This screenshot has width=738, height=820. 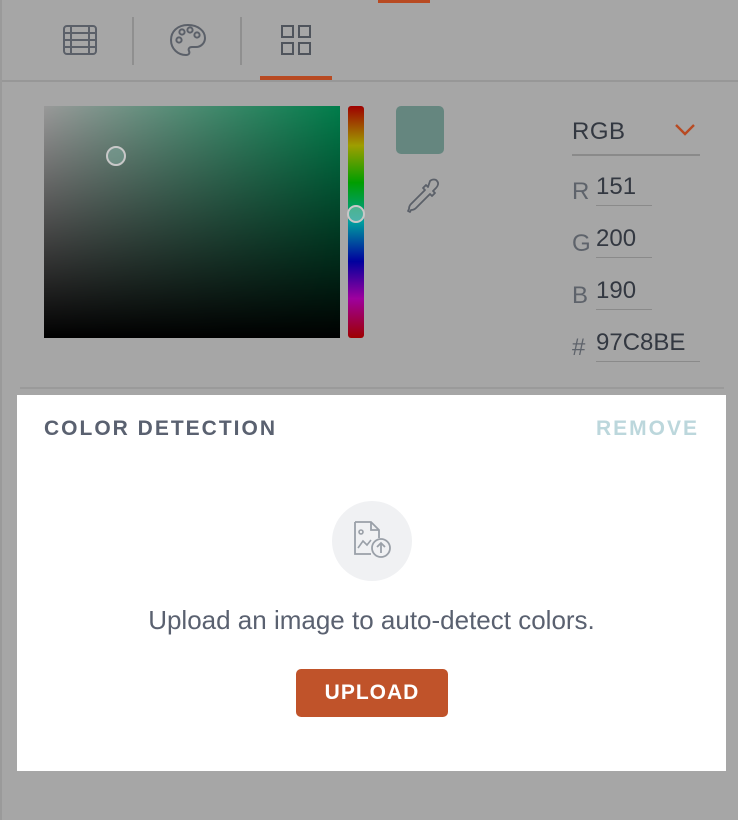 What do you see at coordinates (599, 131) in the screenshot?
I see `color-mode-value: RGB` at bounding box center [599, 131].